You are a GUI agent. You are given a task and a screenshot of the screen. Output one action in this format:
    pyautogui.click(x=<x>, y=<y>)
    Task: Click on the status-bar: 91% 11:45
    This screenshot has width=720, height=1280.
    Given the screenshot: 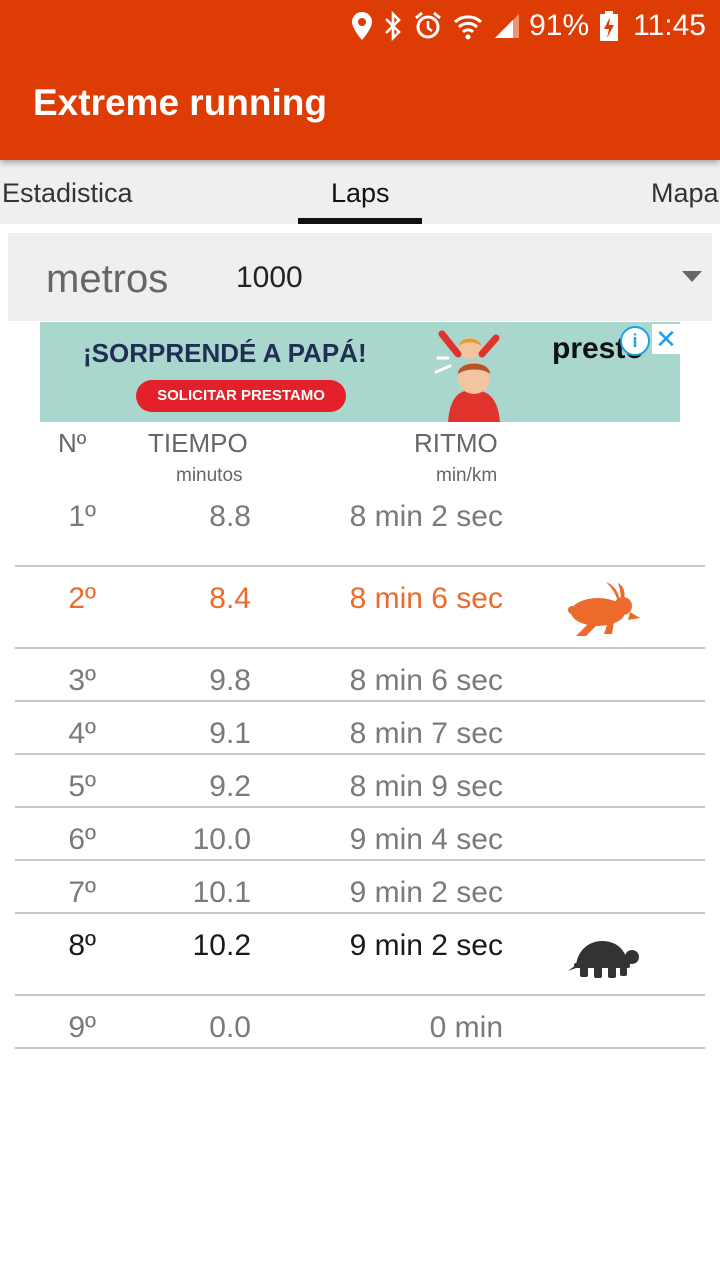 What is the action you would take?
    pyautogui.click(x=523, y=26)
    